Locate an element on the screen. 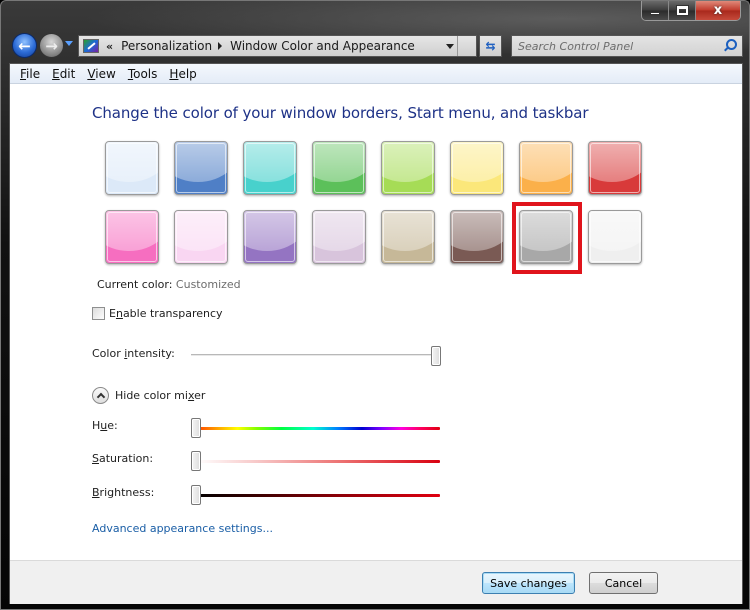  hue-label: Hue: is located at coordinates (105, 425).